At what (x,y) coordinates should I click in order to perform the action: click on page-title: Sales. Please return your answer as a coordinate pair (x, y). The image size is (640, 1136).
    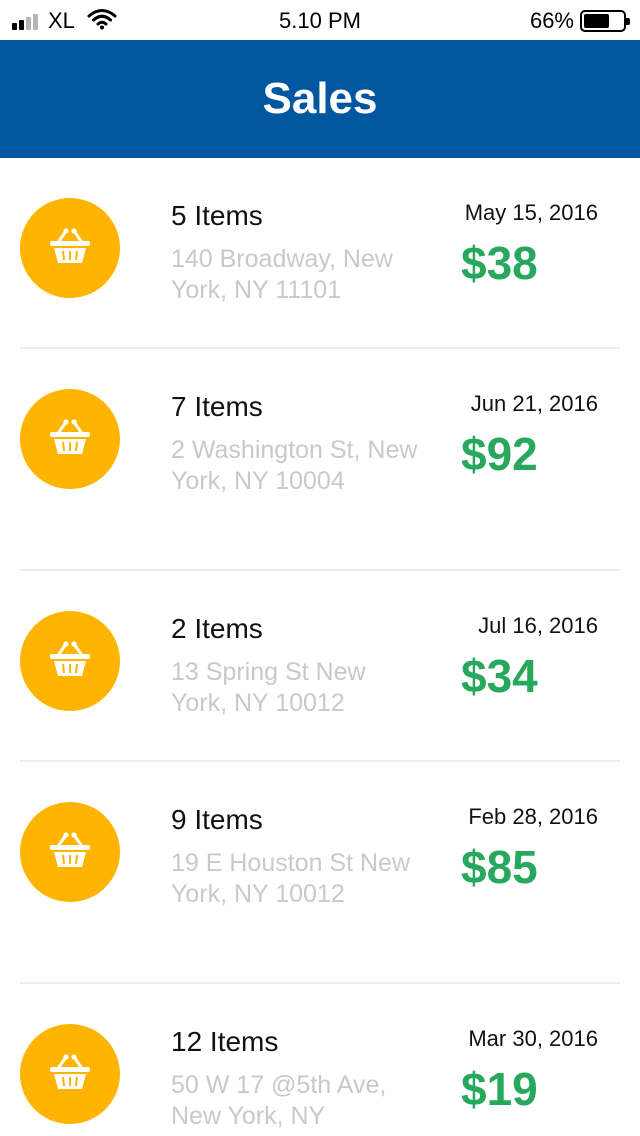
    Looking at the image, I should click on (320, 98).